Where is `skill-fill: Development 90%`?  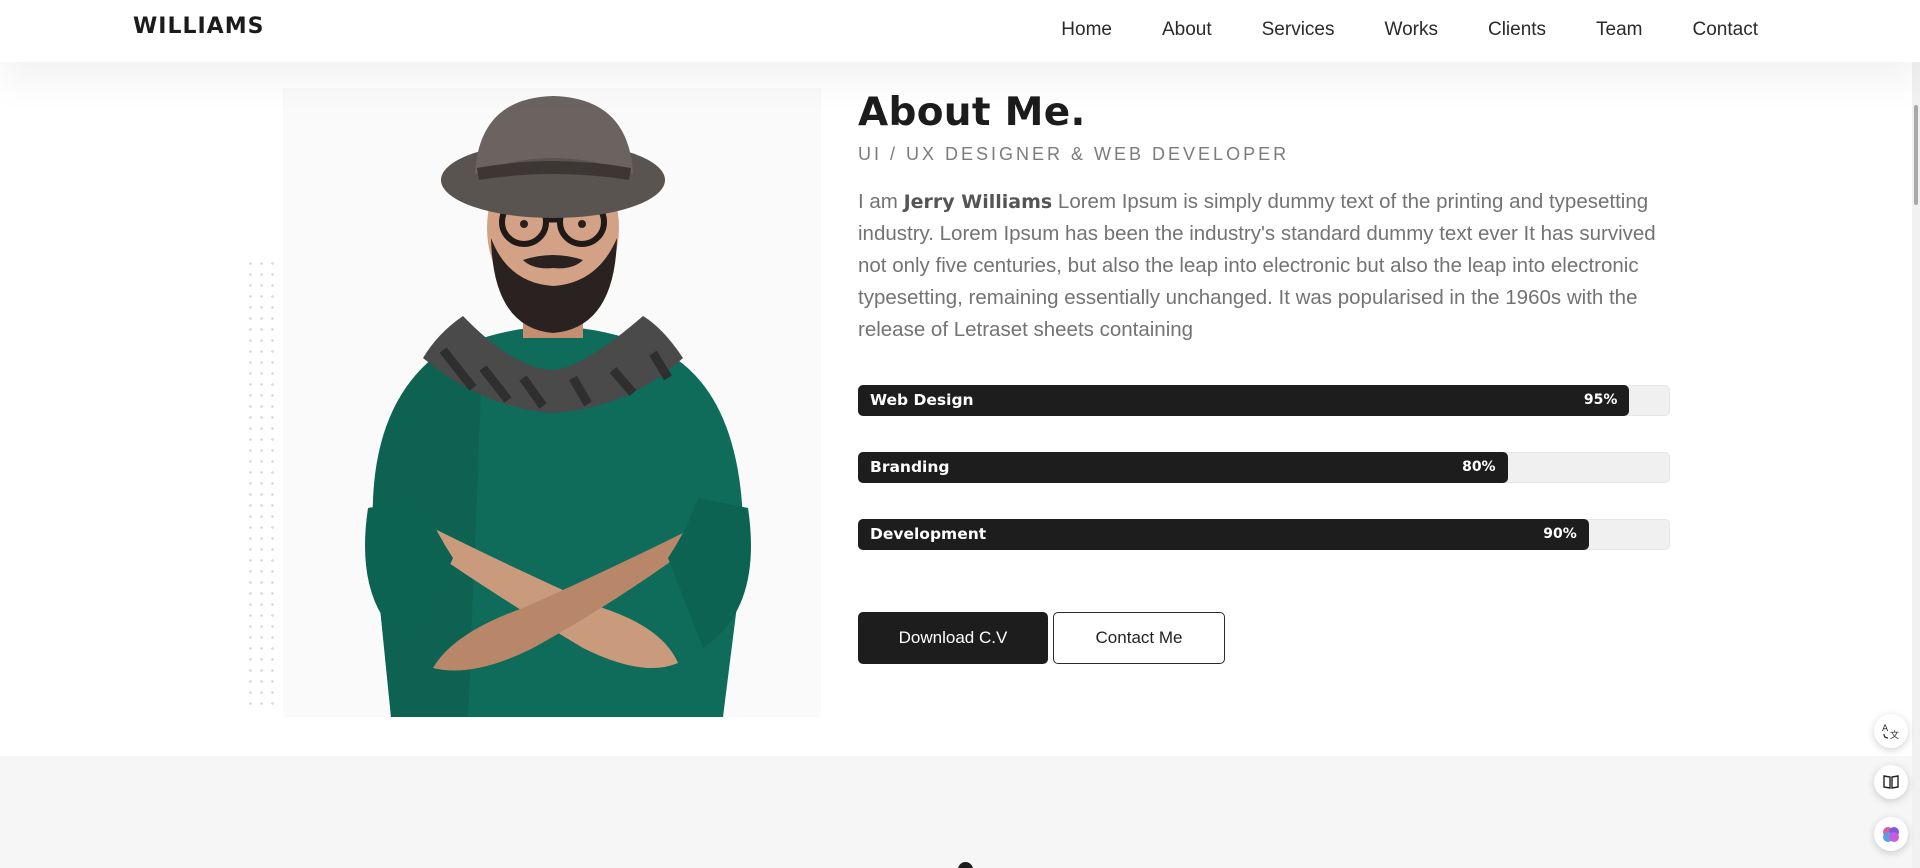
skill-fill: Development 90% is located at coordinates (1223, 534).